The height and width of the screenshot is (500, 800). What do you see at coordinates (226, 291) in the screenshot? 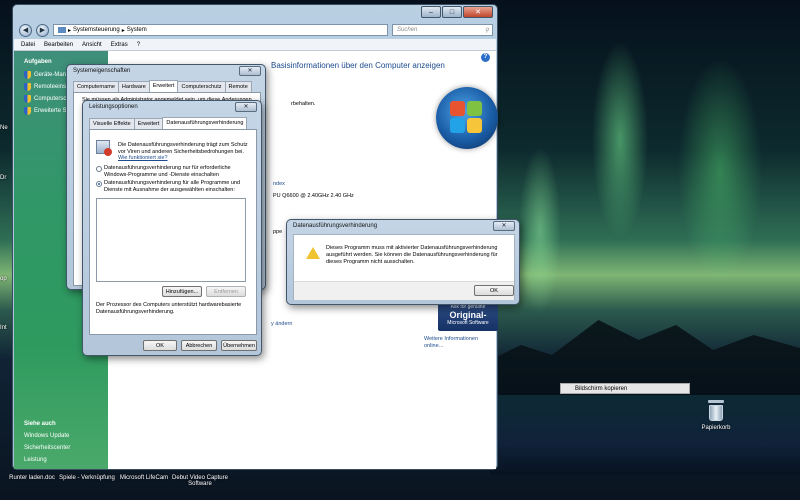
I see `remove-button: Entfernen` at bounding box center [226, 291].